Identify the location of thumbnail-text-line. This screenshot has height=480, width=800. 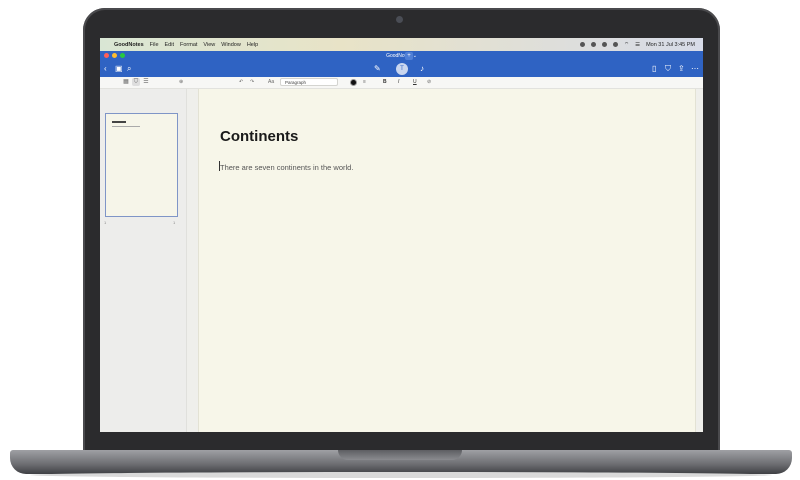
(126, 126).